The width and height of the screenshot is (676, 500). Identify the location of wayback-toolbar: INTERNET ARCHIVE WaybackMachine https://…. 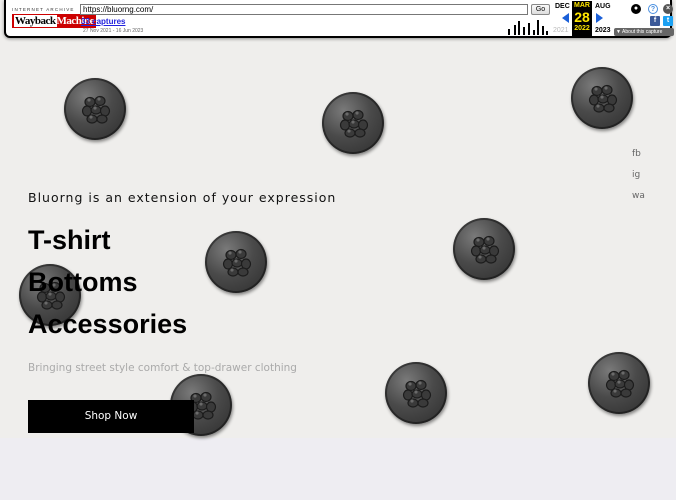
(339, 19).